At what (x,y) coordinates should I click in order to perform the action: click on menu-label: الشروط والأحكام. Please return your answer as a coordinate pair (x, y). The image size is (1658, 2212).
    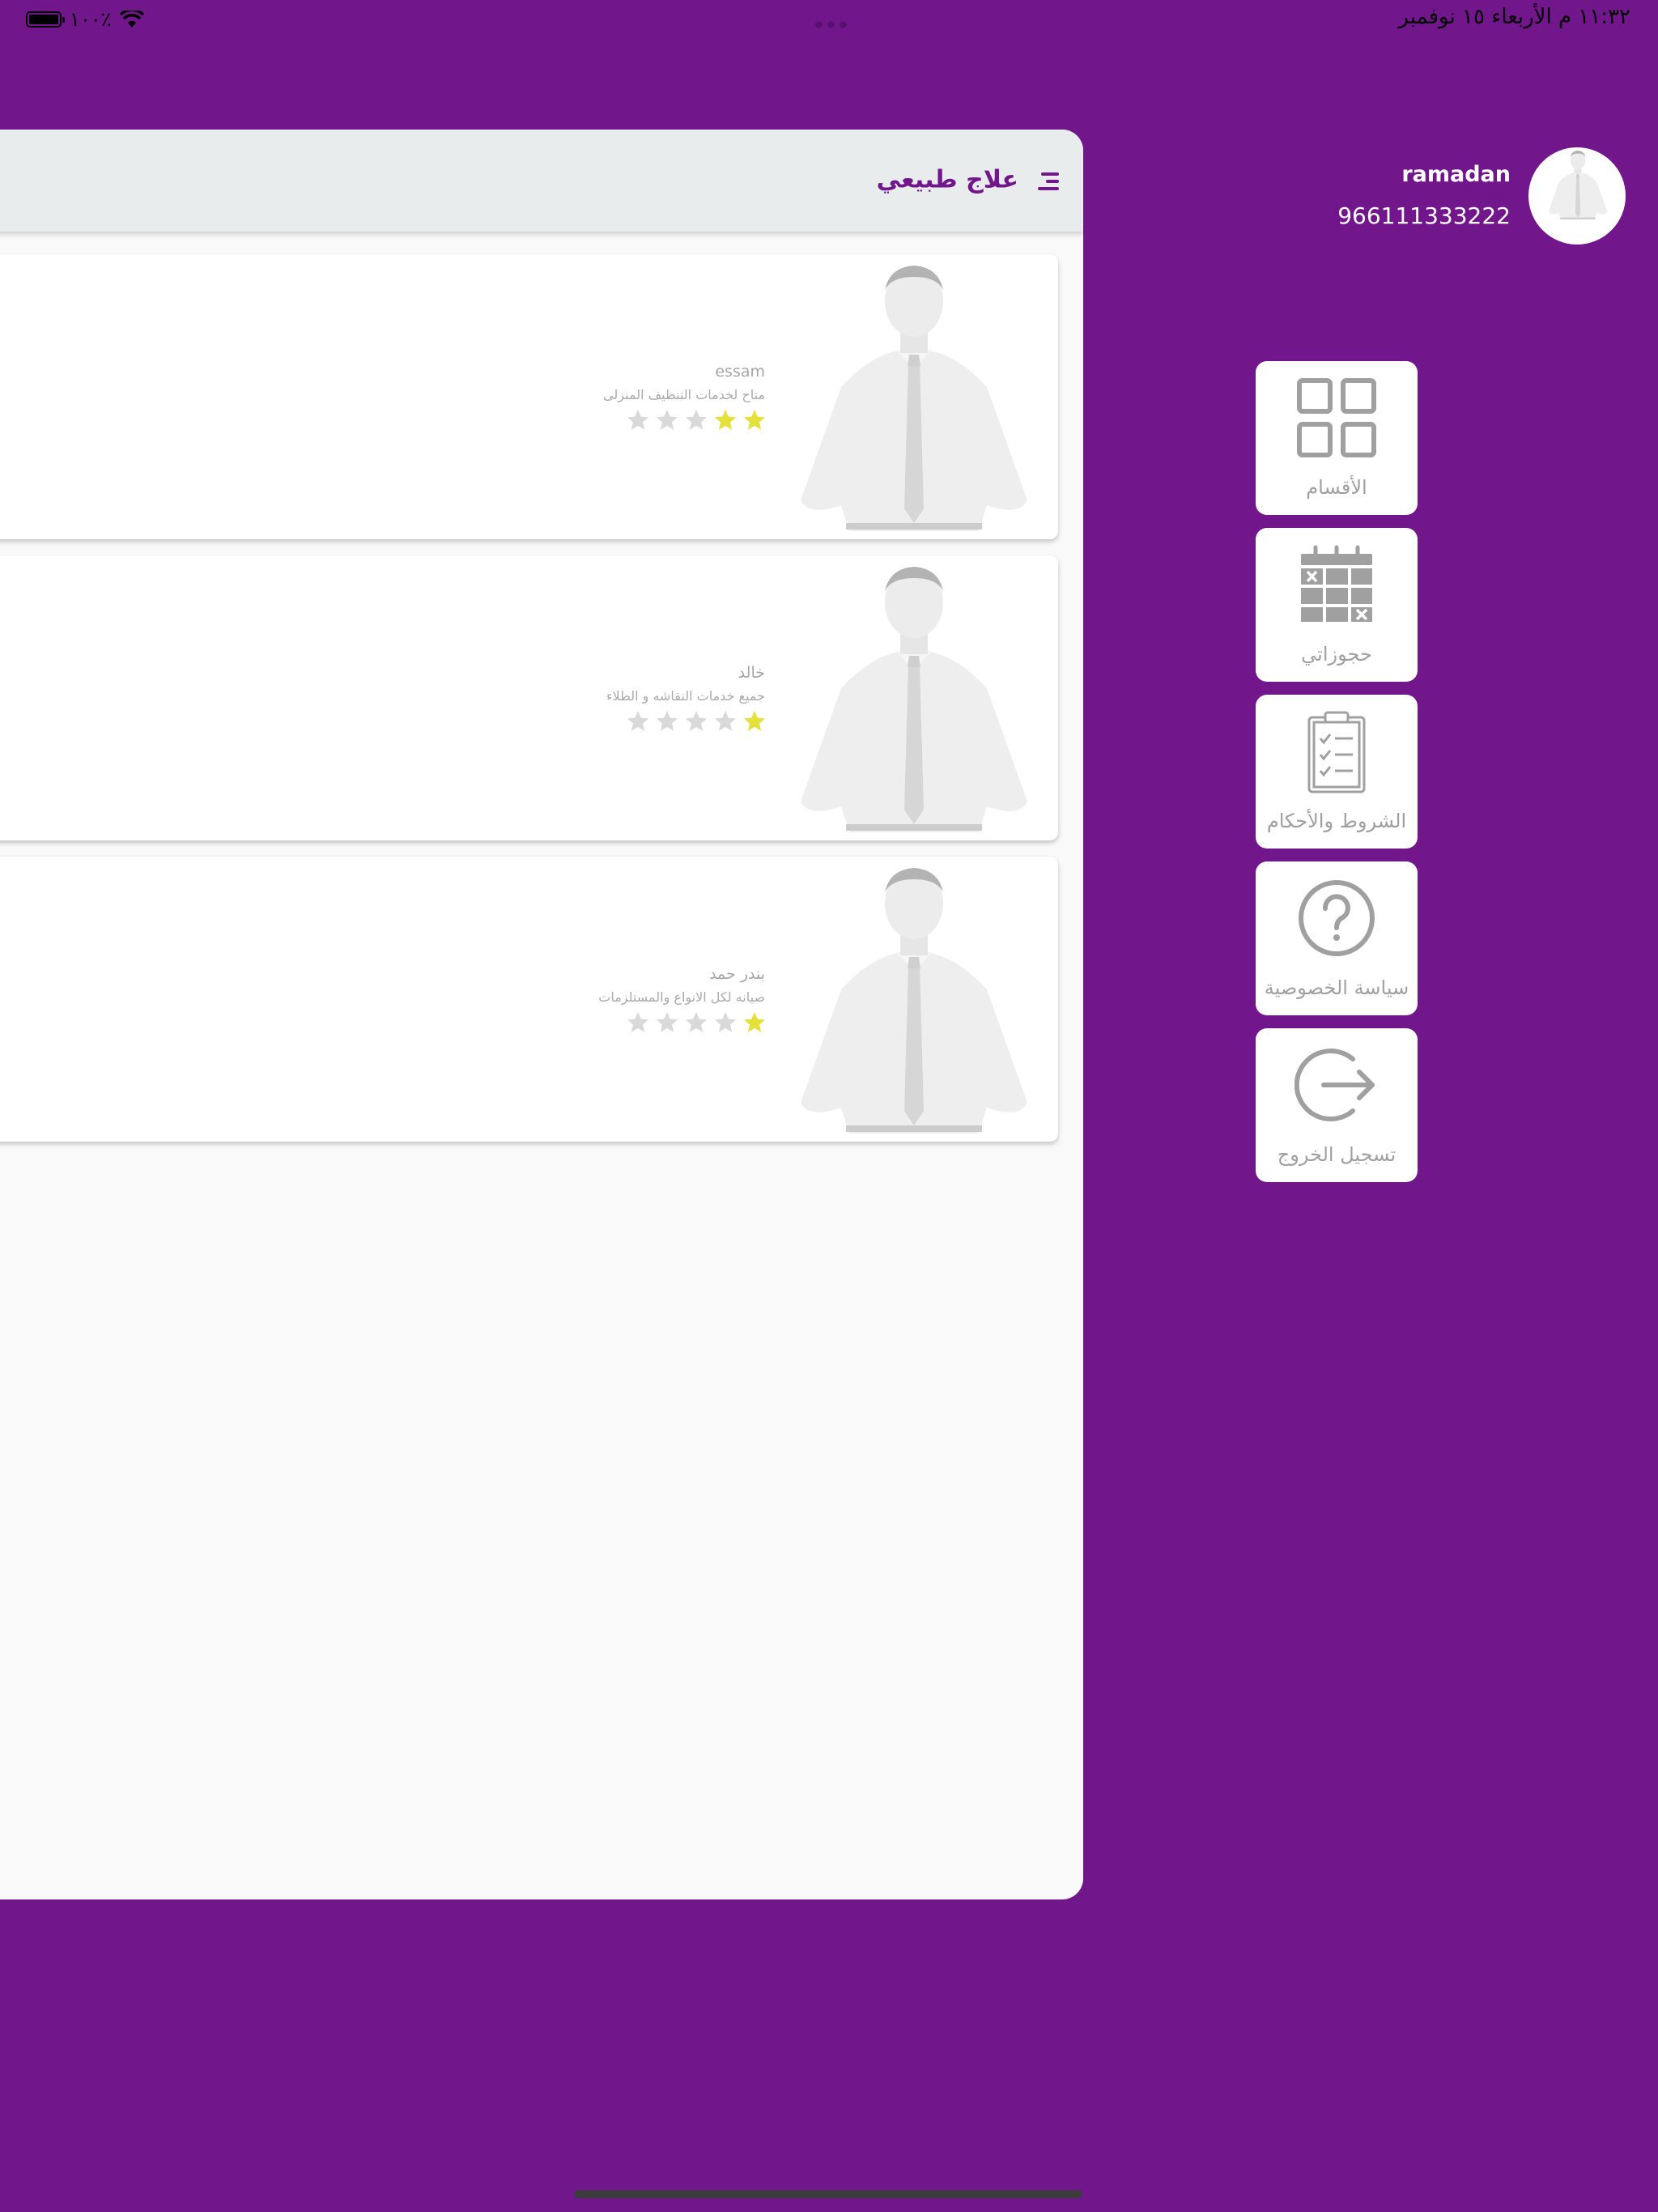
    Looking at the image, I should click on (1336, 821).